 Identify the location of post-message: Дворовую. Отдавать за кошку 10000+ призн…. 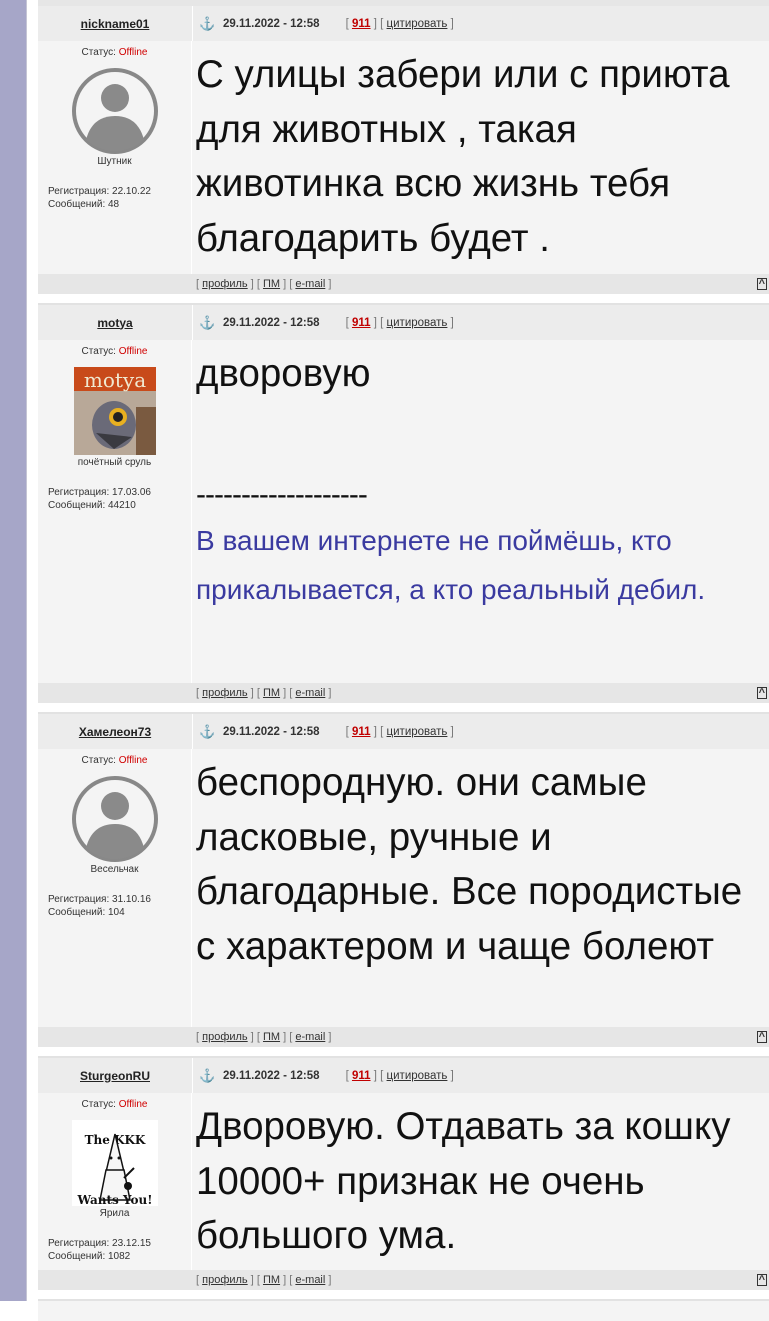
(480, 1181).